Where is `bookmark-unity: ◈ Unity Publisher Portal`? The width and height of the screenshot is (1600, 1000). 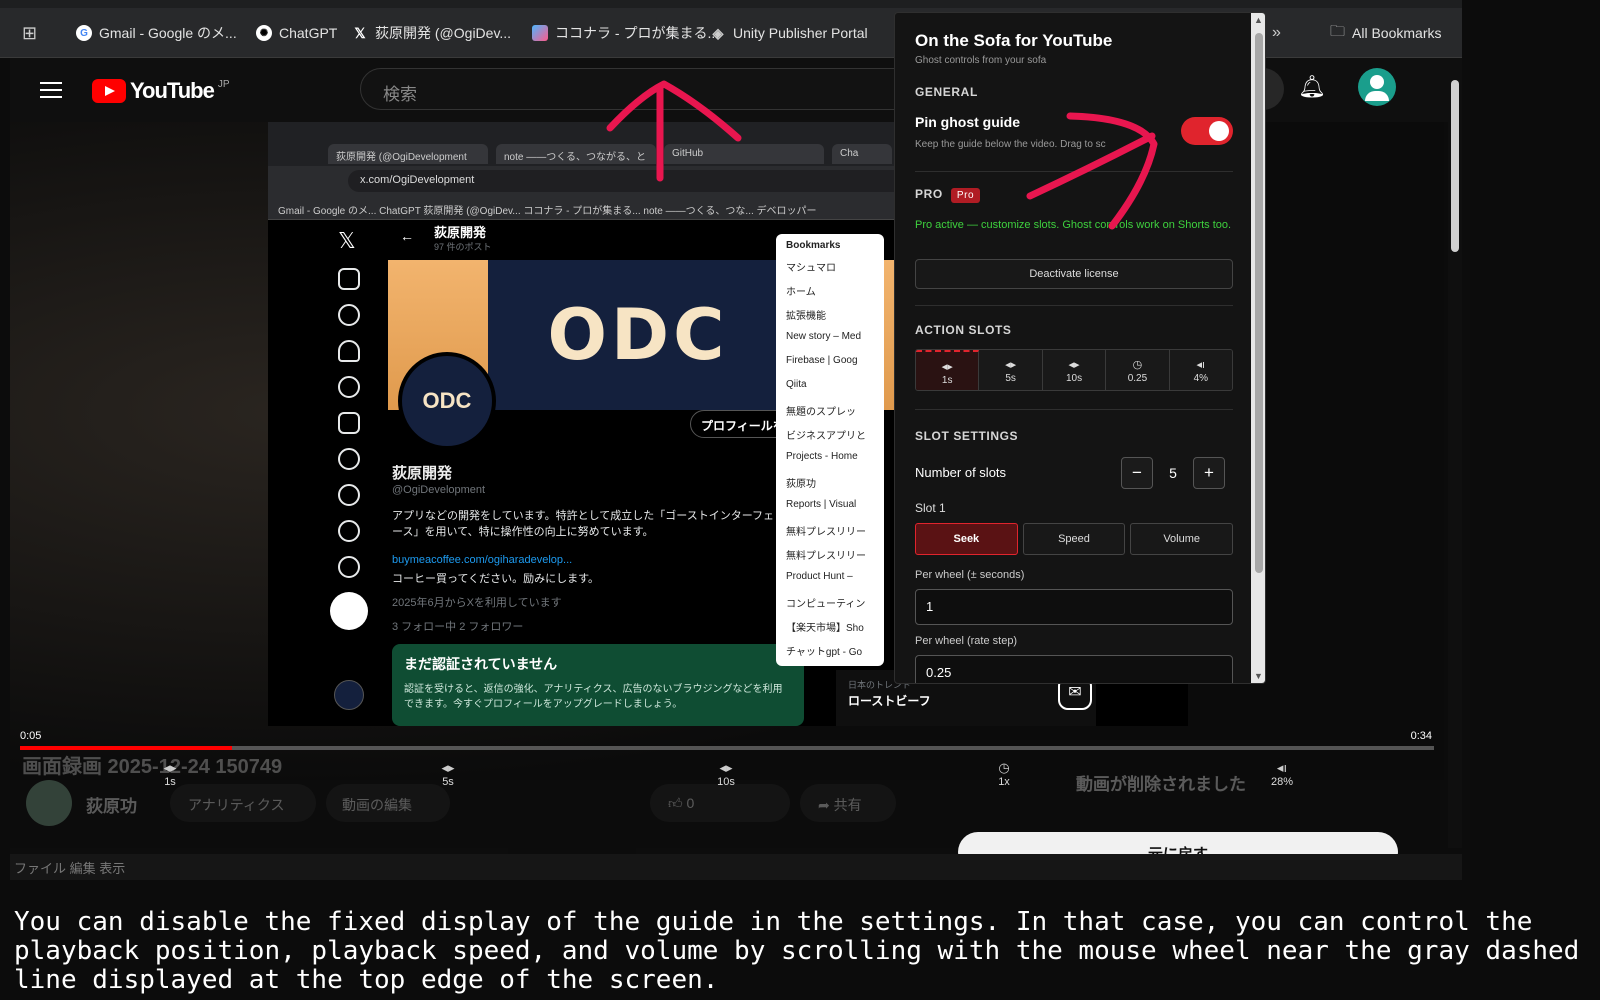
bookmark-unity: ◈ Unity Publisher Portal is located at coordinates (789, 33).